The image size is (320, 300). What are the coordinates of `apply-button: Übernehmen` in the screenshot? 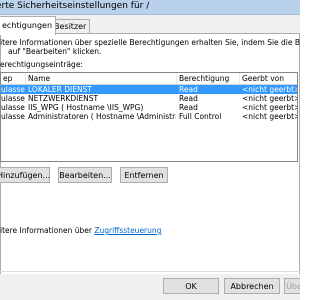 It's located at (292, 286).